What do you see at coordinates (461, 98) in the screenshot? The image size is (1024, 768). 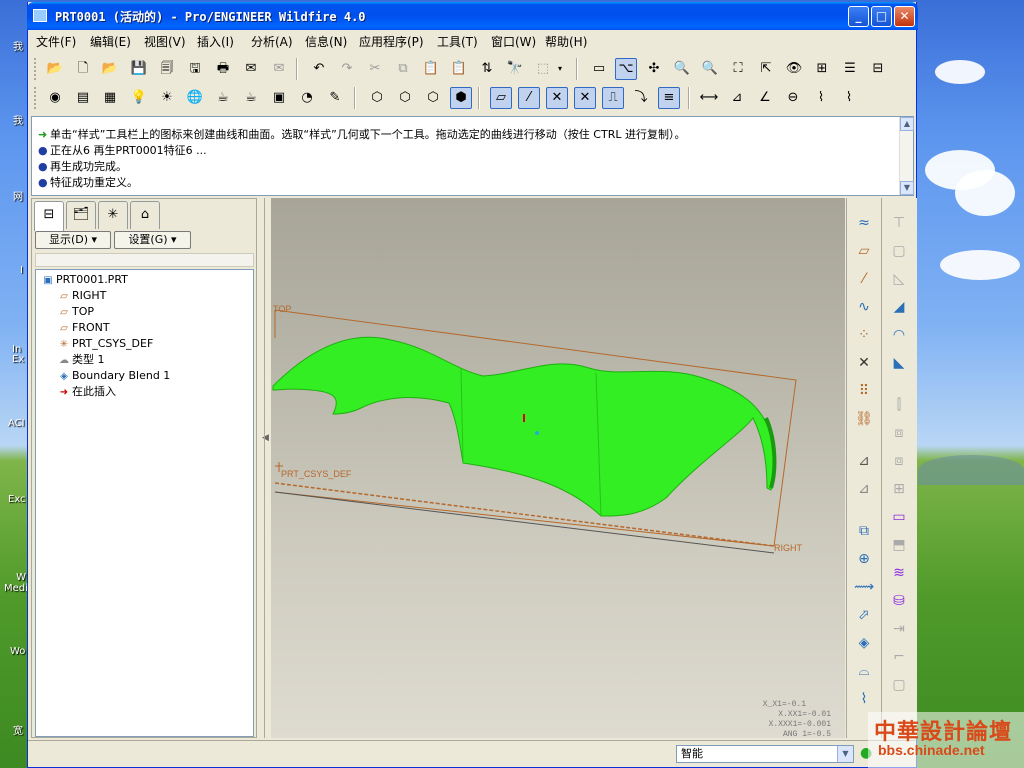 I see `shading-icon: ⬢` at bounding box center [461, 98].